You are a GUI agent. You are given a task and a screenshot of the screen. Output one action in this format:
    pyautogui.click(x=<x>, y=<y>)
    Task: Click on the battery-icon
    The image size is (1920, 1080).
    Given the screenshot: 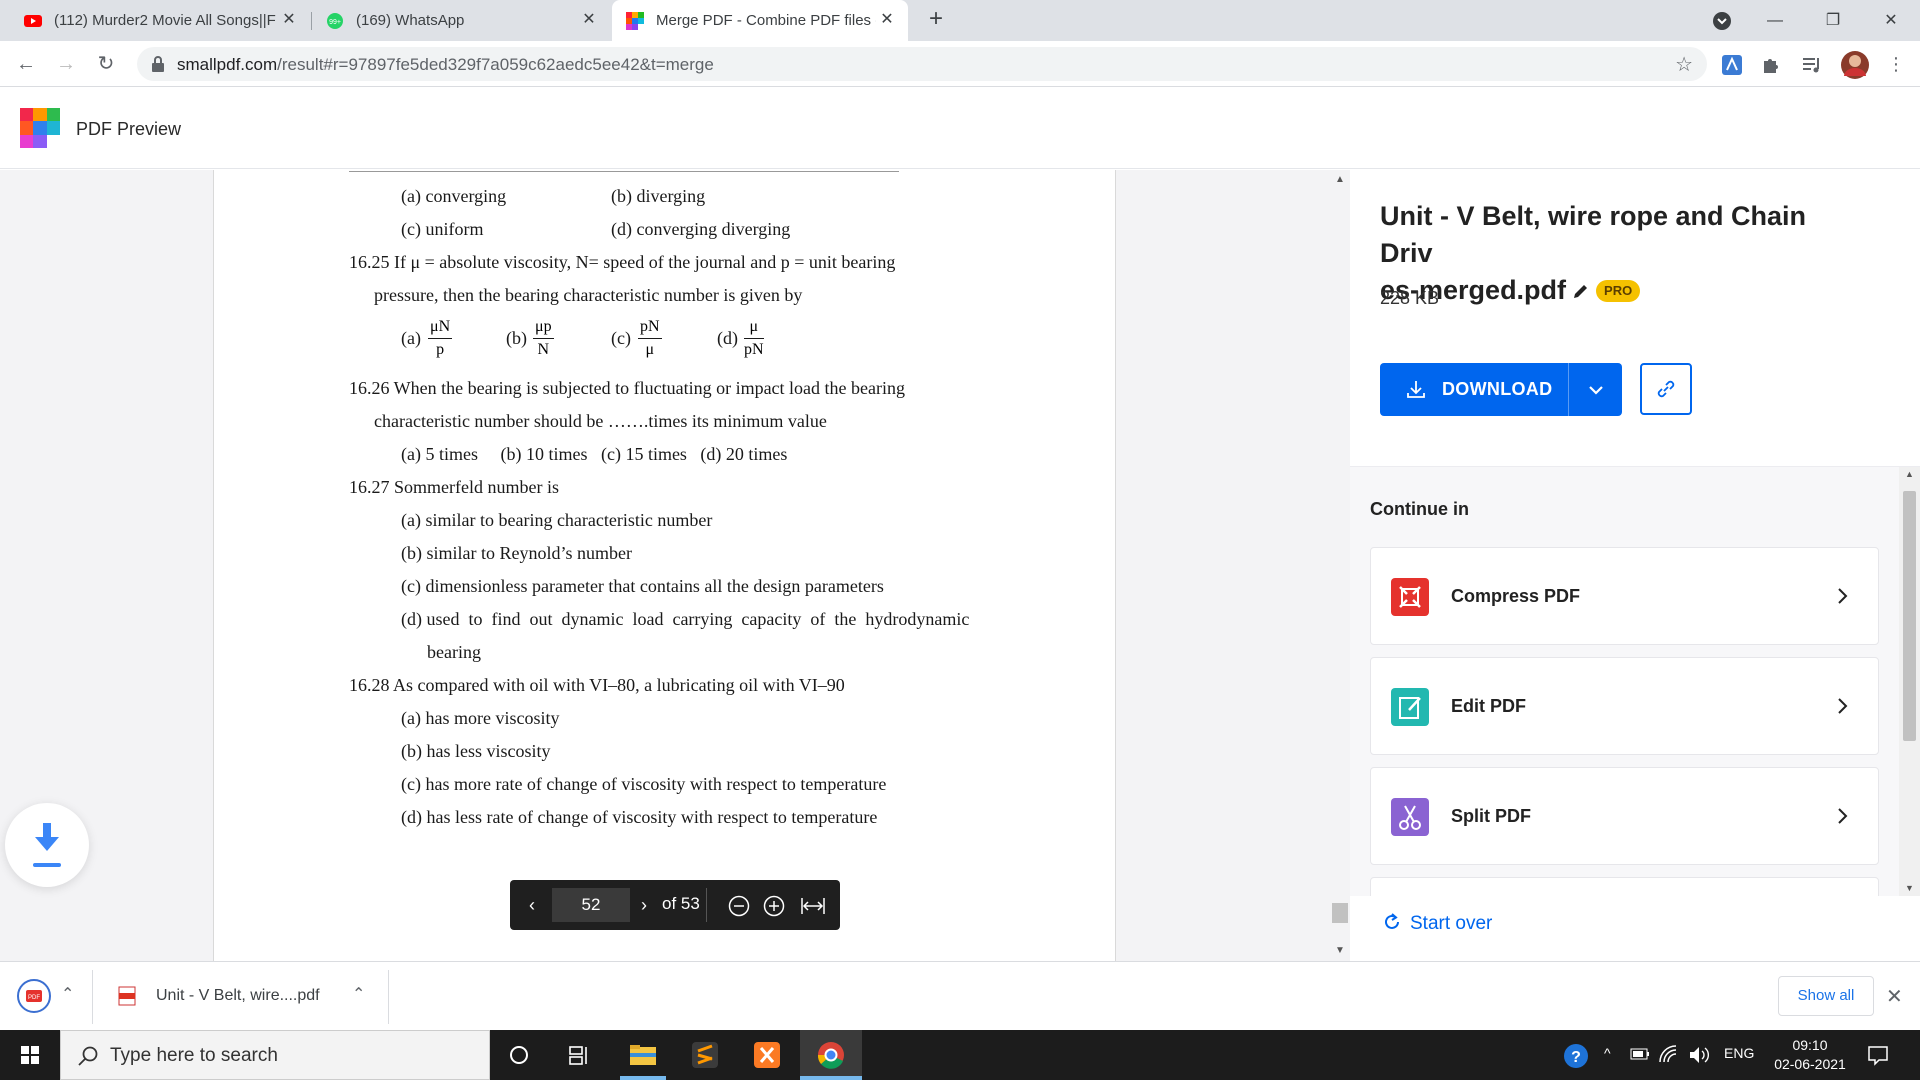 What is the action you would take?
    pyautogui.click(x=1640, y=1054)
    